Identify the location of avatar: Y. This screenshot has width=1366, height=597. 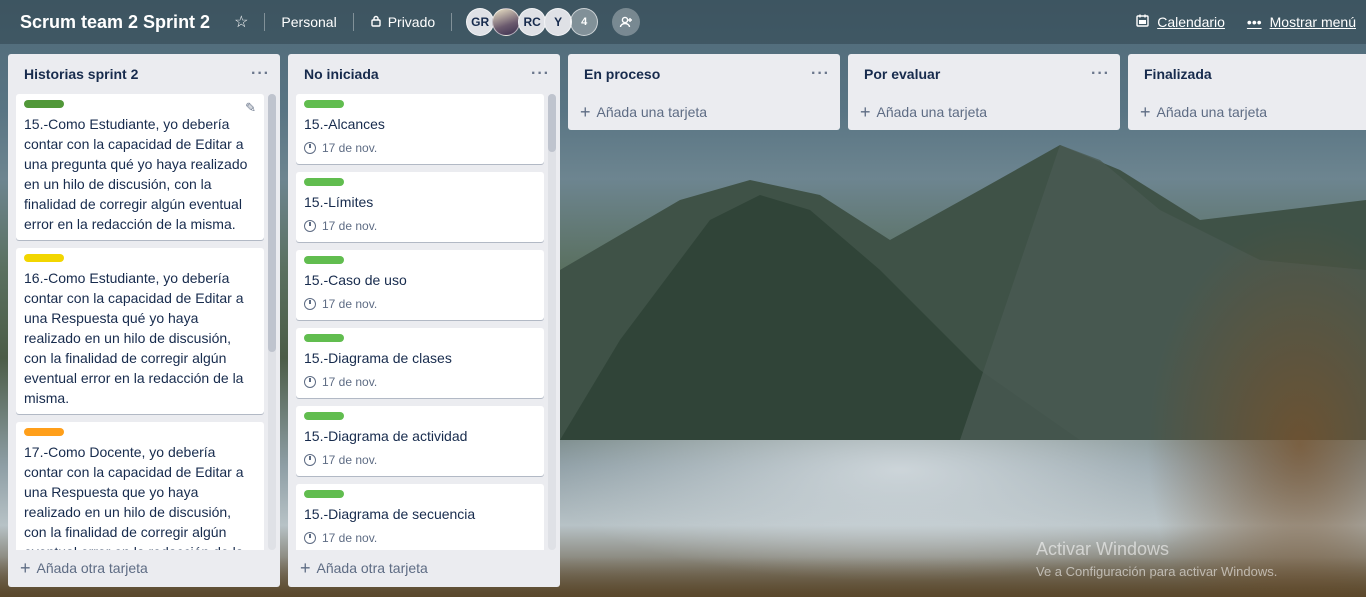
(558, 22).